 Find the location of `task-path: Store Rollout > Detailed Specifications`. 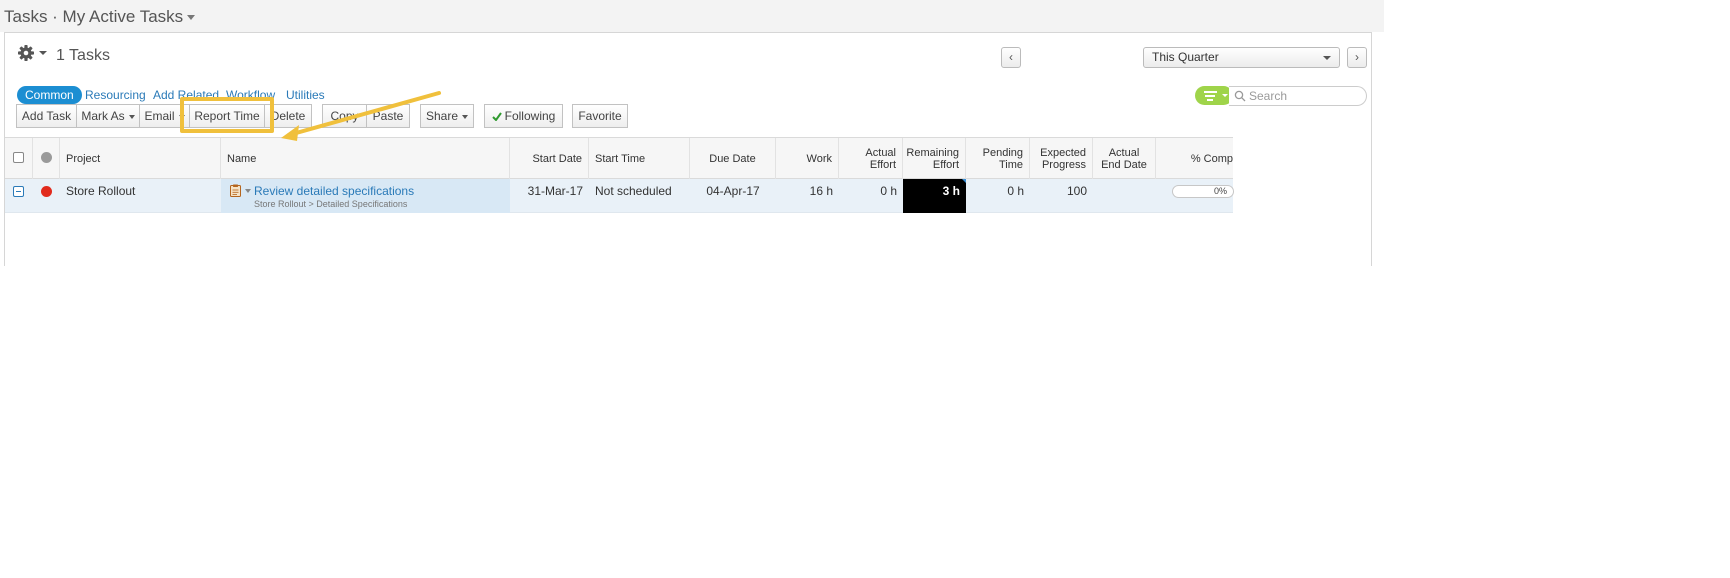

task-path: Store Rollout > Detailed Specifications is located at coordinates (331, 204).